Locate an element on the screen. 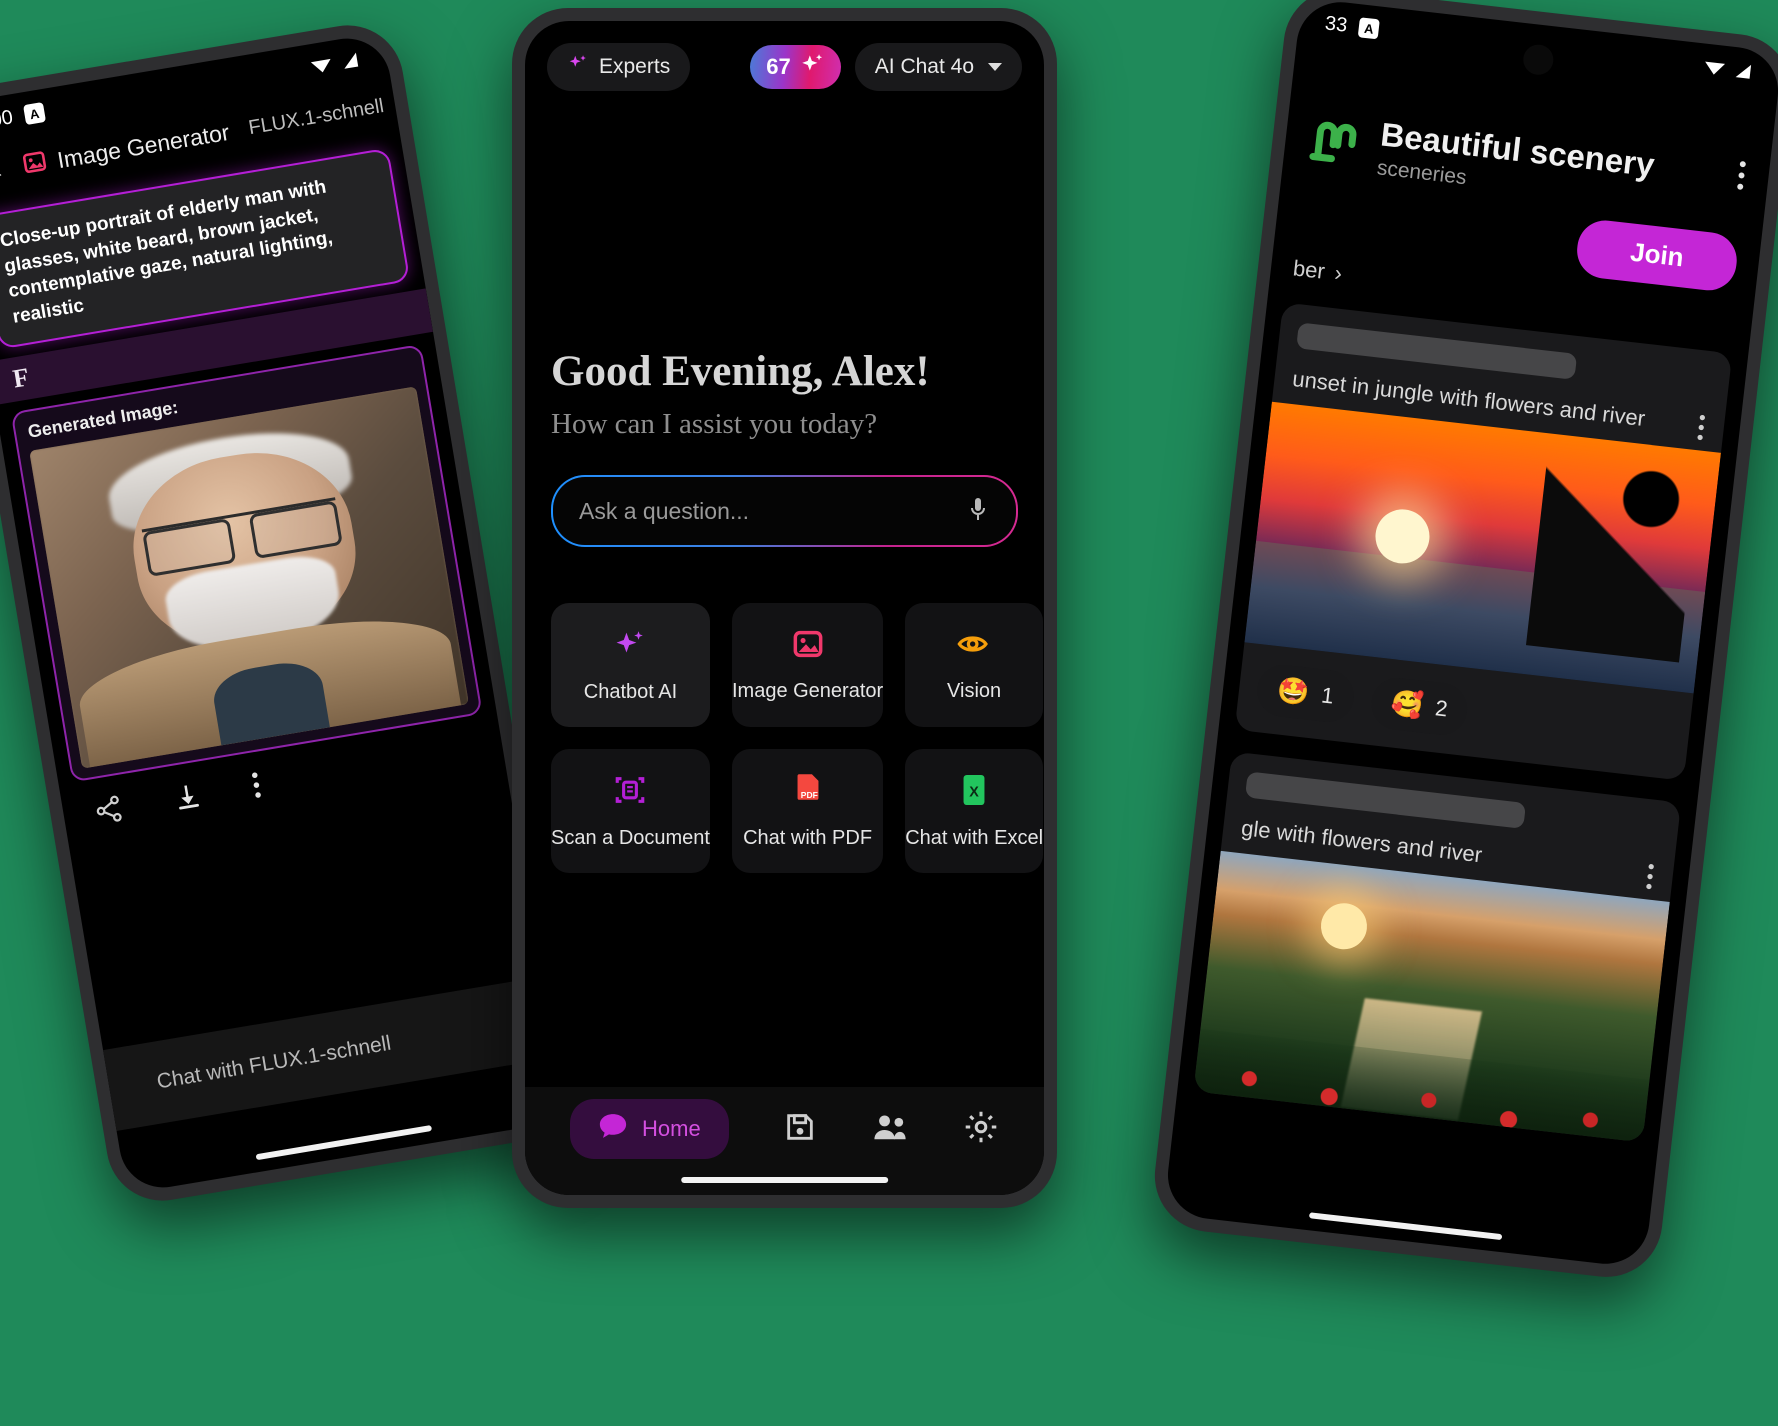 The height and width of the screenshot is (1426, 1778). eye-icon is located at coordinates (974, 647).